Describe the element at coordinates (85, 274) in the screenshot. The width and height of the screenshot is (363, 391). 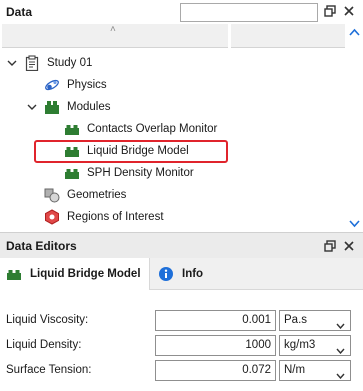
I see `tab-label: Liquid Bridge Model` at that location.